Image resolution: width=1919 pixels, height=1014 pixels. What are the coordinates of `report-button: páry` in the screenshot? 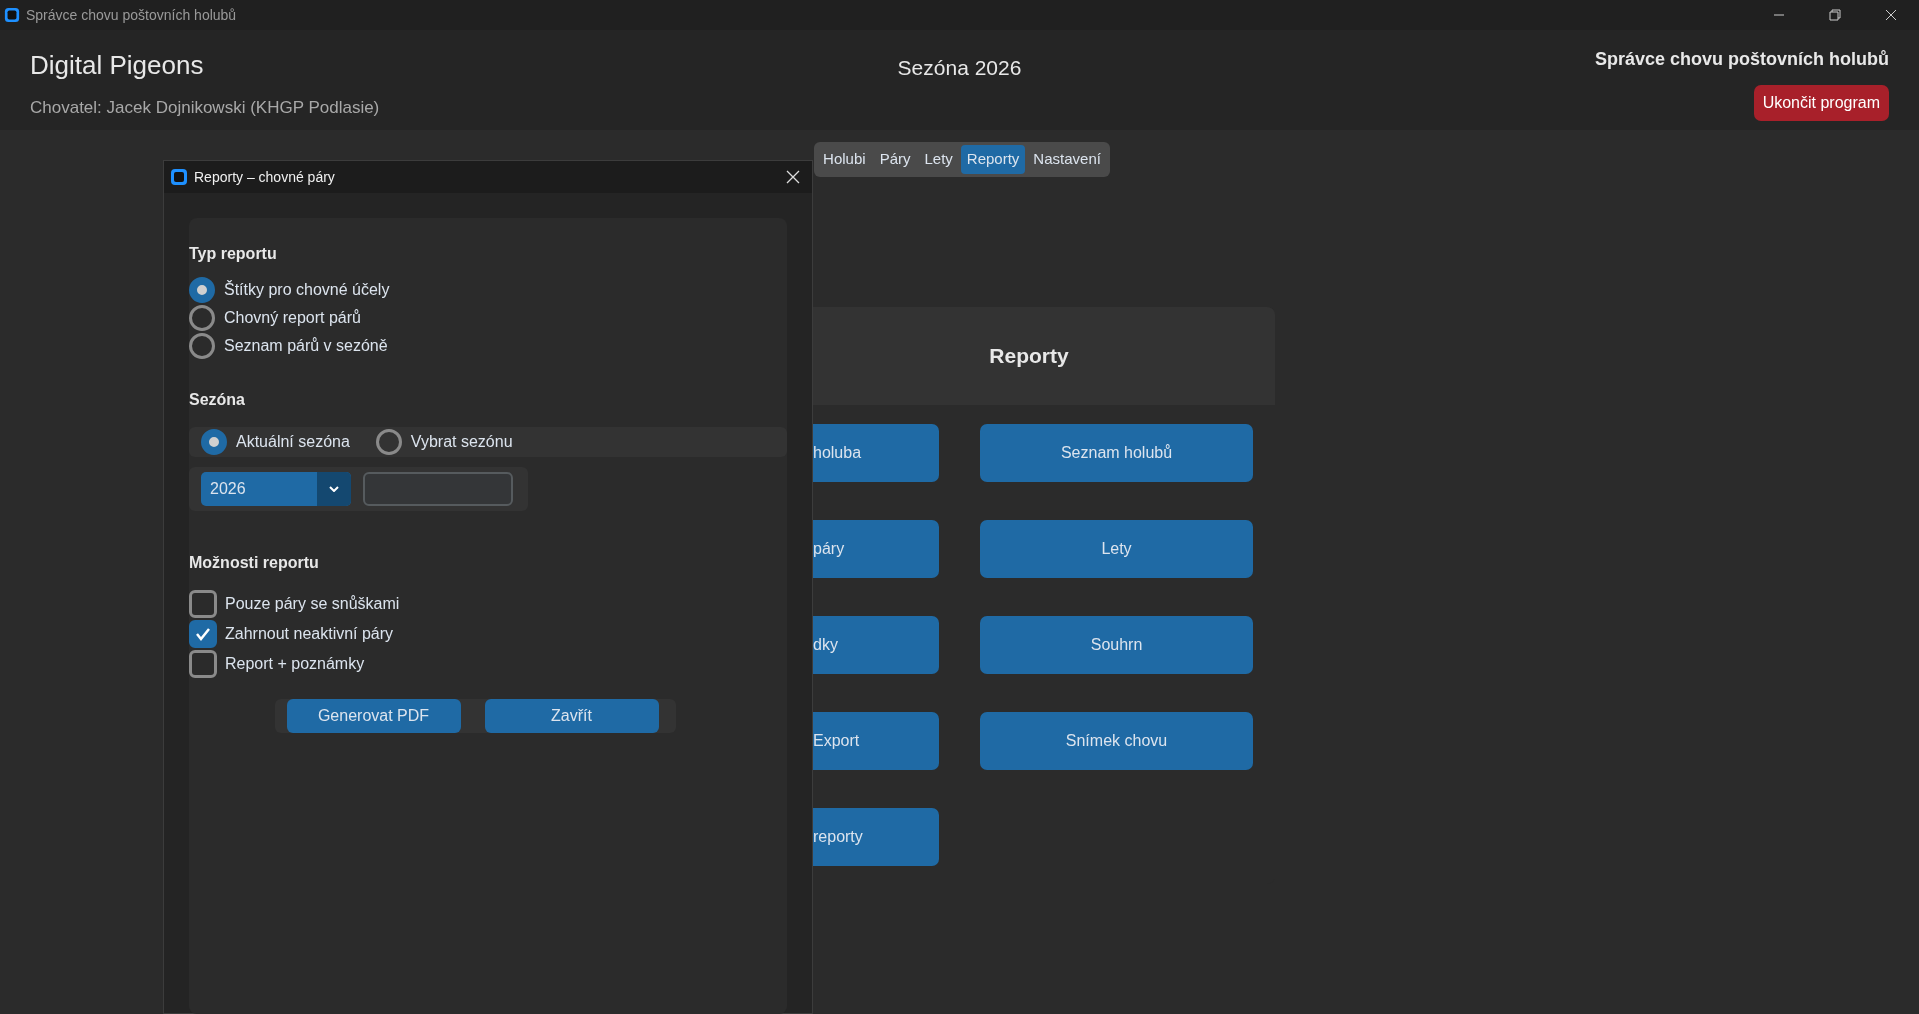 It's located at (876, 548).